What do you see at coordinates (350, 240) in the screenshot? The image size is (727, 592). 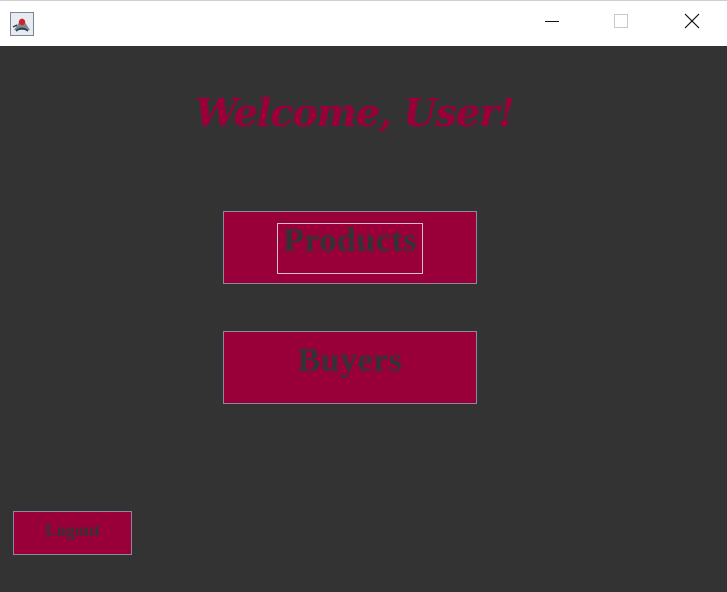 I see `products-button-label: Products` at bounding box center [350, 240].